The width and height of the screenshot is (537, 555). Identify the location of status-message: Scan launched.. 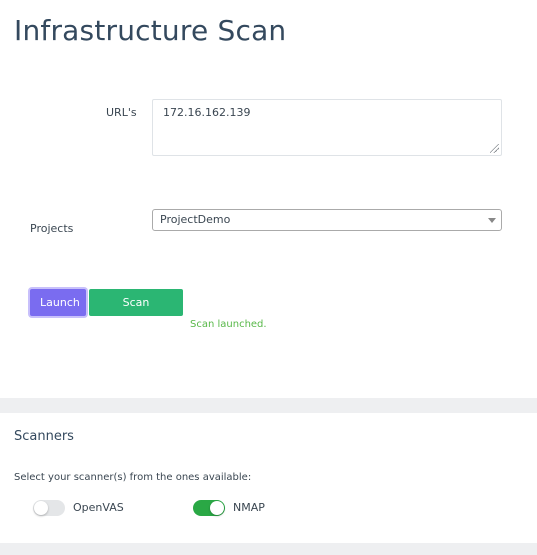
(228, 324).